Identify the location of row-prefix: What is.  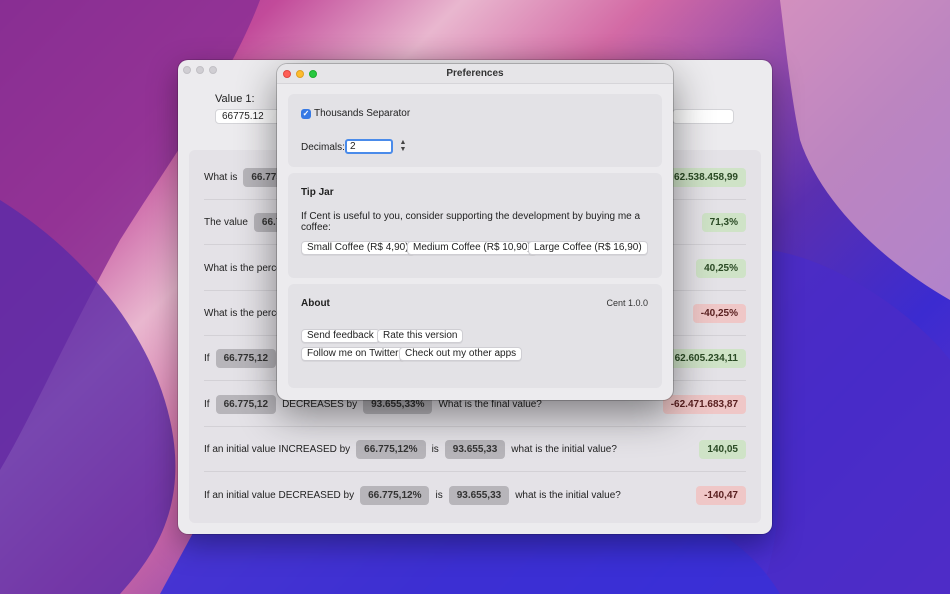
(221, 177).